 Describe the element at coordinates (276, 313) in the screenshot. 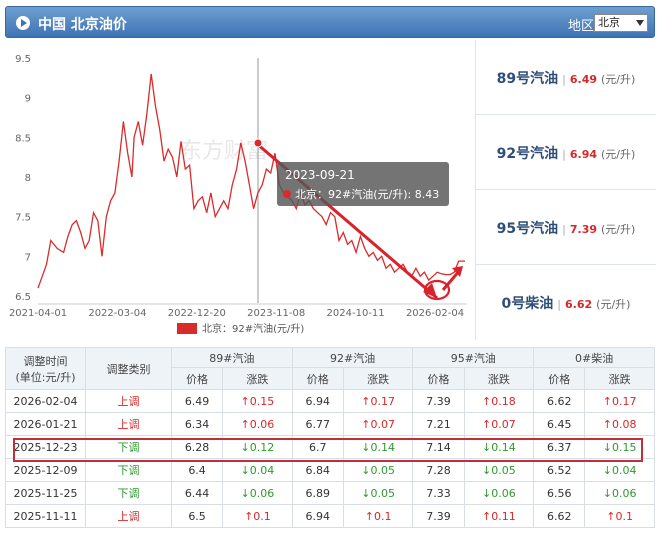

I see `x-tick-label: 2023-11-08` at that location.